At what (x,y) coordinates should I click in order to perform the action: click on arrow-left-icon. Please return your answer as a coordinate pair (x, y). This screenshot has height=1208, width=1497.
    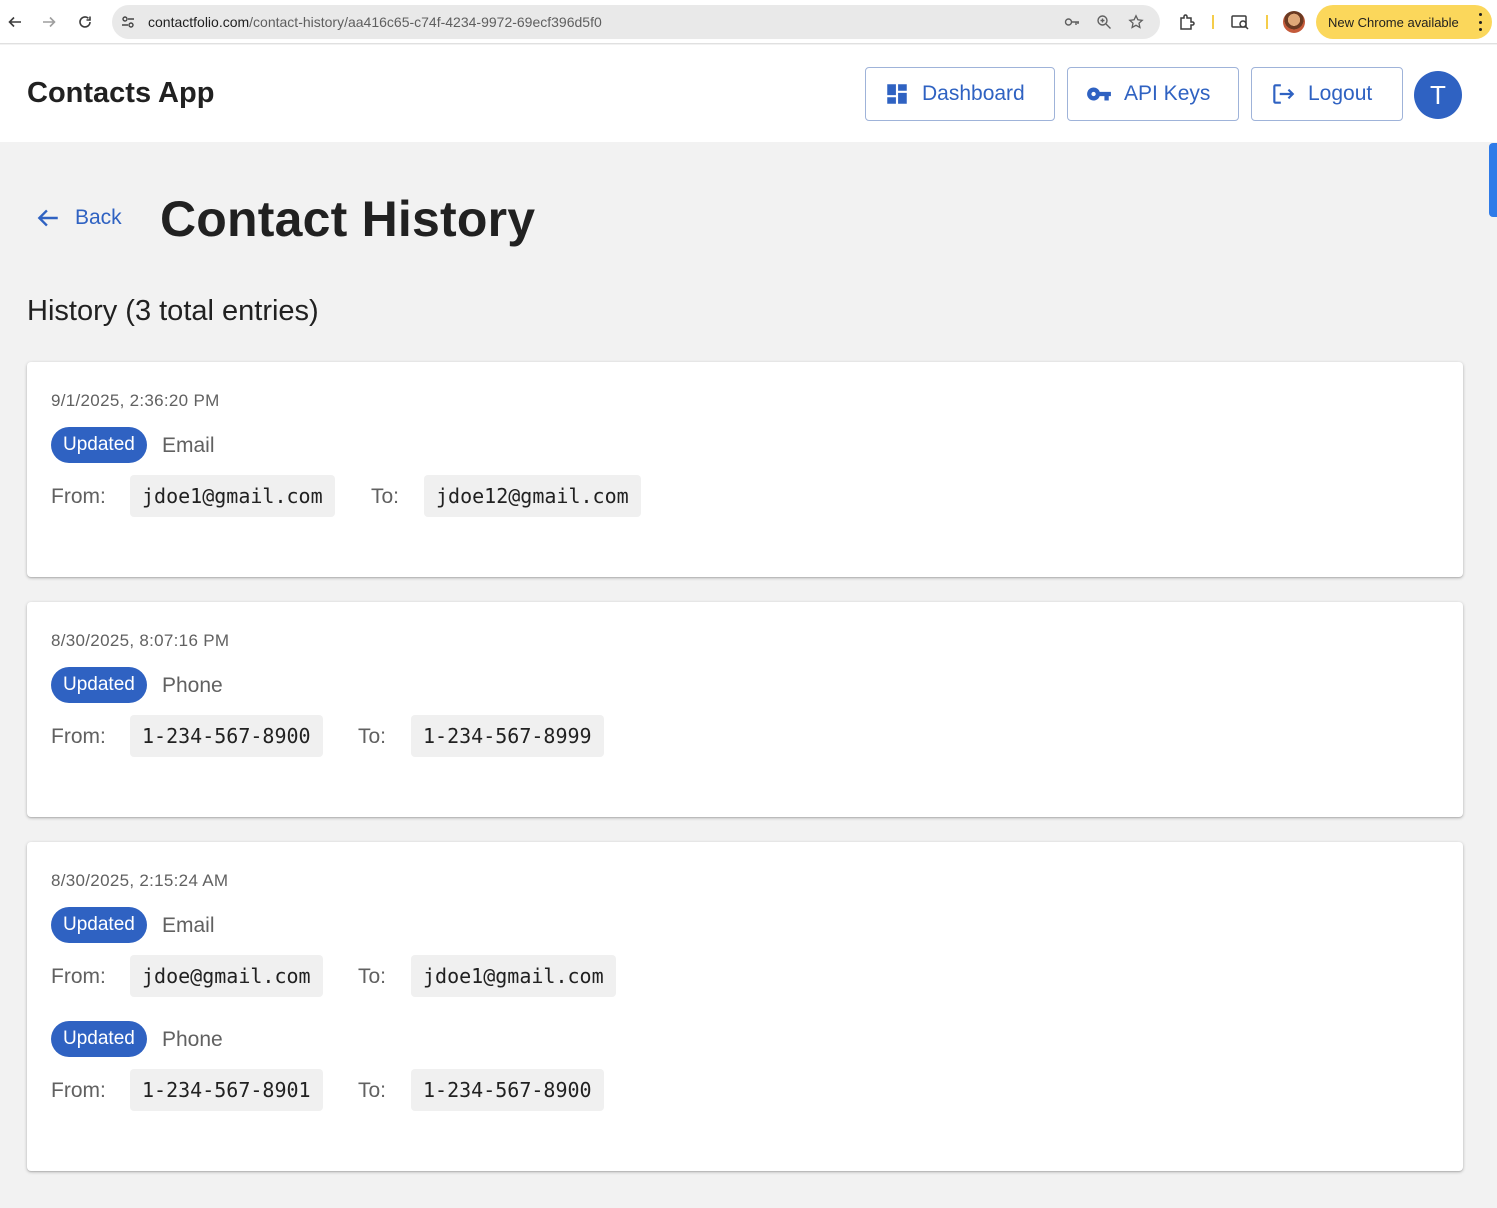
    Looking at the image, I should click on (47, 218).